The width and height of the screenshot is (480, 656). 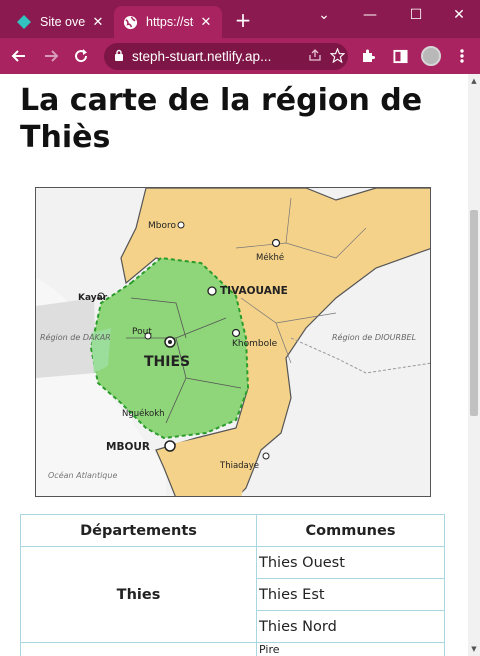 What do you see at coordinates (374, 337) in the screenshot?
I see `map-label-region-diourbel: Région de DIOURBEL` at bounding box center [374, 337].